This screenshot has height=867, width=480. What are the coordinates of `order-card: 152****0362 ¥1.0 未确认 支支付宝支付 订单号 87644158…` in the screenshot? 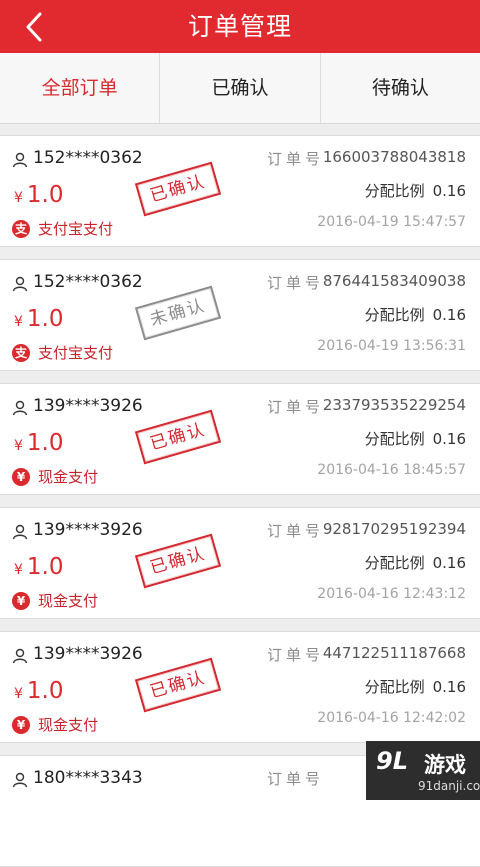 It's located at (240, 315).